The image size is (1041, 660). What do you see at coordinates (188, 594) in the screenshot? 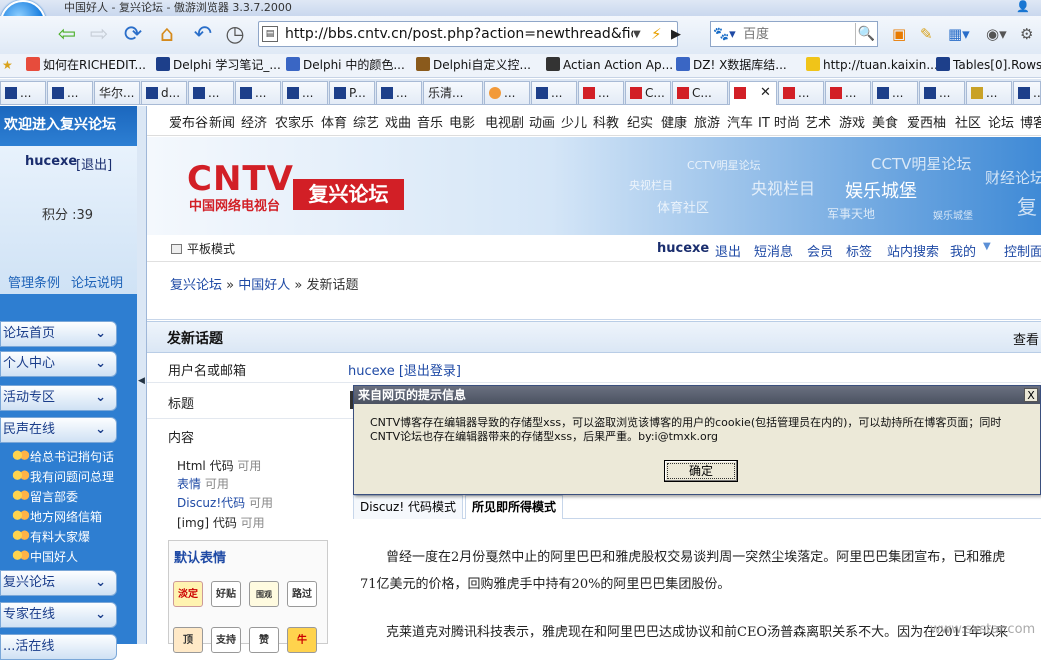
I see `emoticon-icon: 淡定` at bounding box center [188, 594].